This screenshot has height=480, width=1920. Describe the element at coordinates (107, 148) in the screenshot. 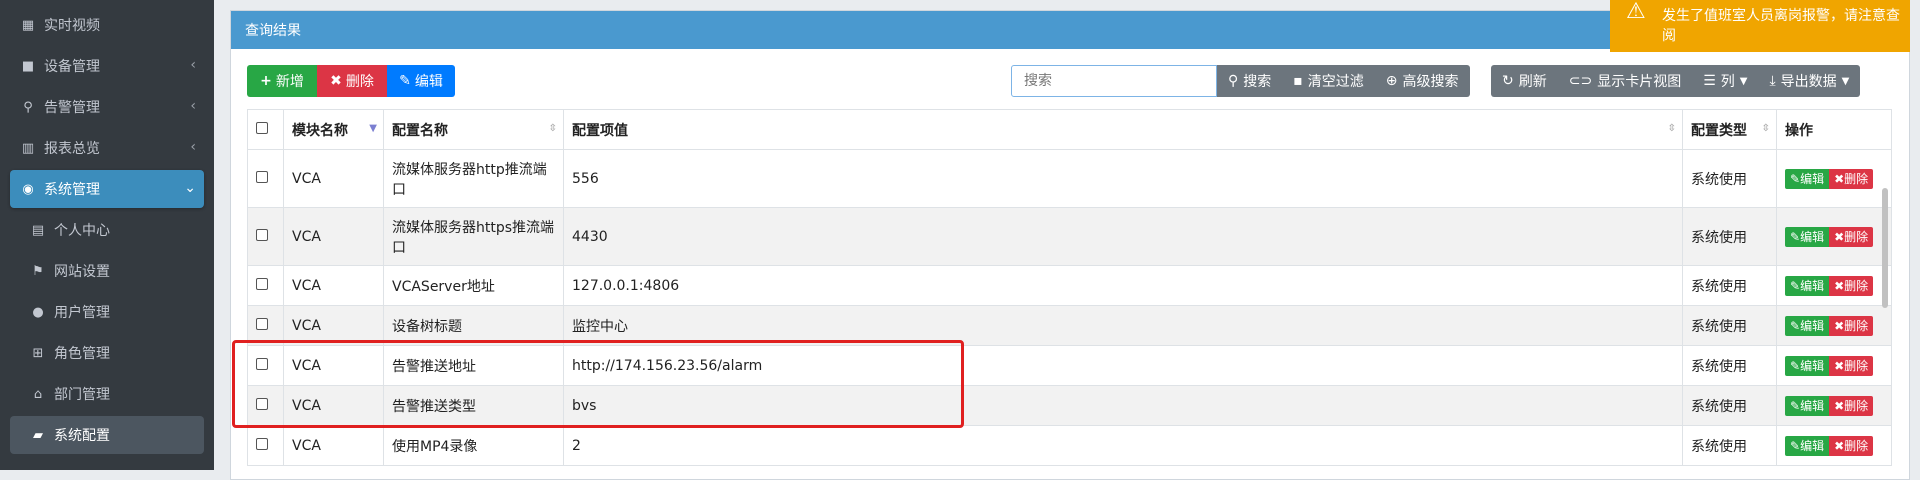

I see `sidebar-item-report-overview: ▥ 报表总览 ‹` at that location.